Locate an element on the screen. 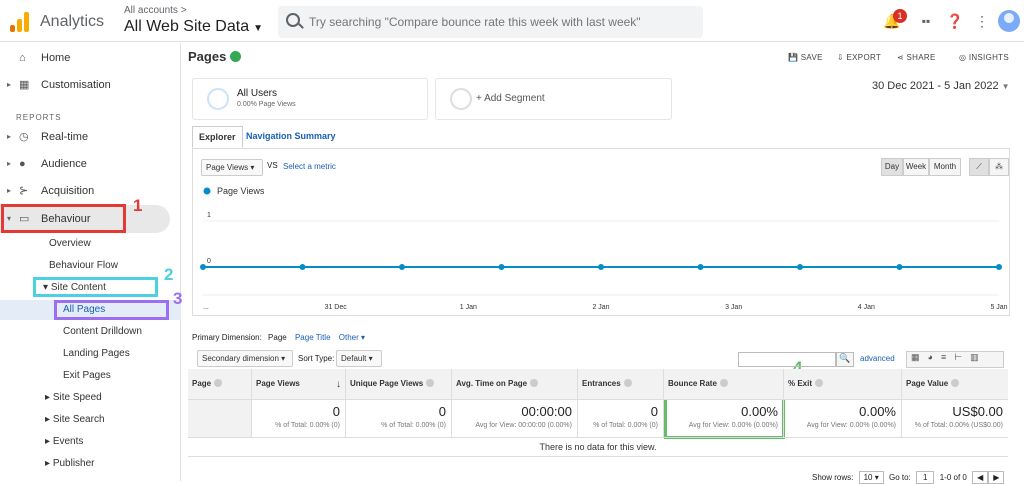 The width and height of the screenshot is (1024, 484). help-icon: ❓ is located at coordinates (955, 21).